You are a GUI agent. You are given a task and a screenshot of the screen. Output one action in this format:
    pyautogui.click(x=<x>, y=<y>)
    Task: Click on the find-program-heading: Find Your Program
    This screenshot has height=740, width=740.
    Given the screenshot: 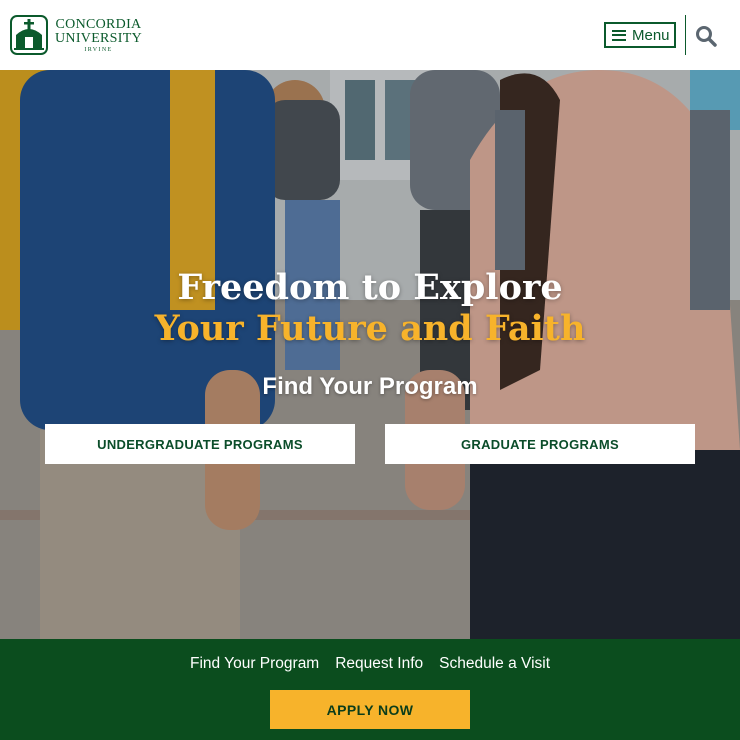 What is the action you would take?
    pyautogui.click(x=370, y=386)
    